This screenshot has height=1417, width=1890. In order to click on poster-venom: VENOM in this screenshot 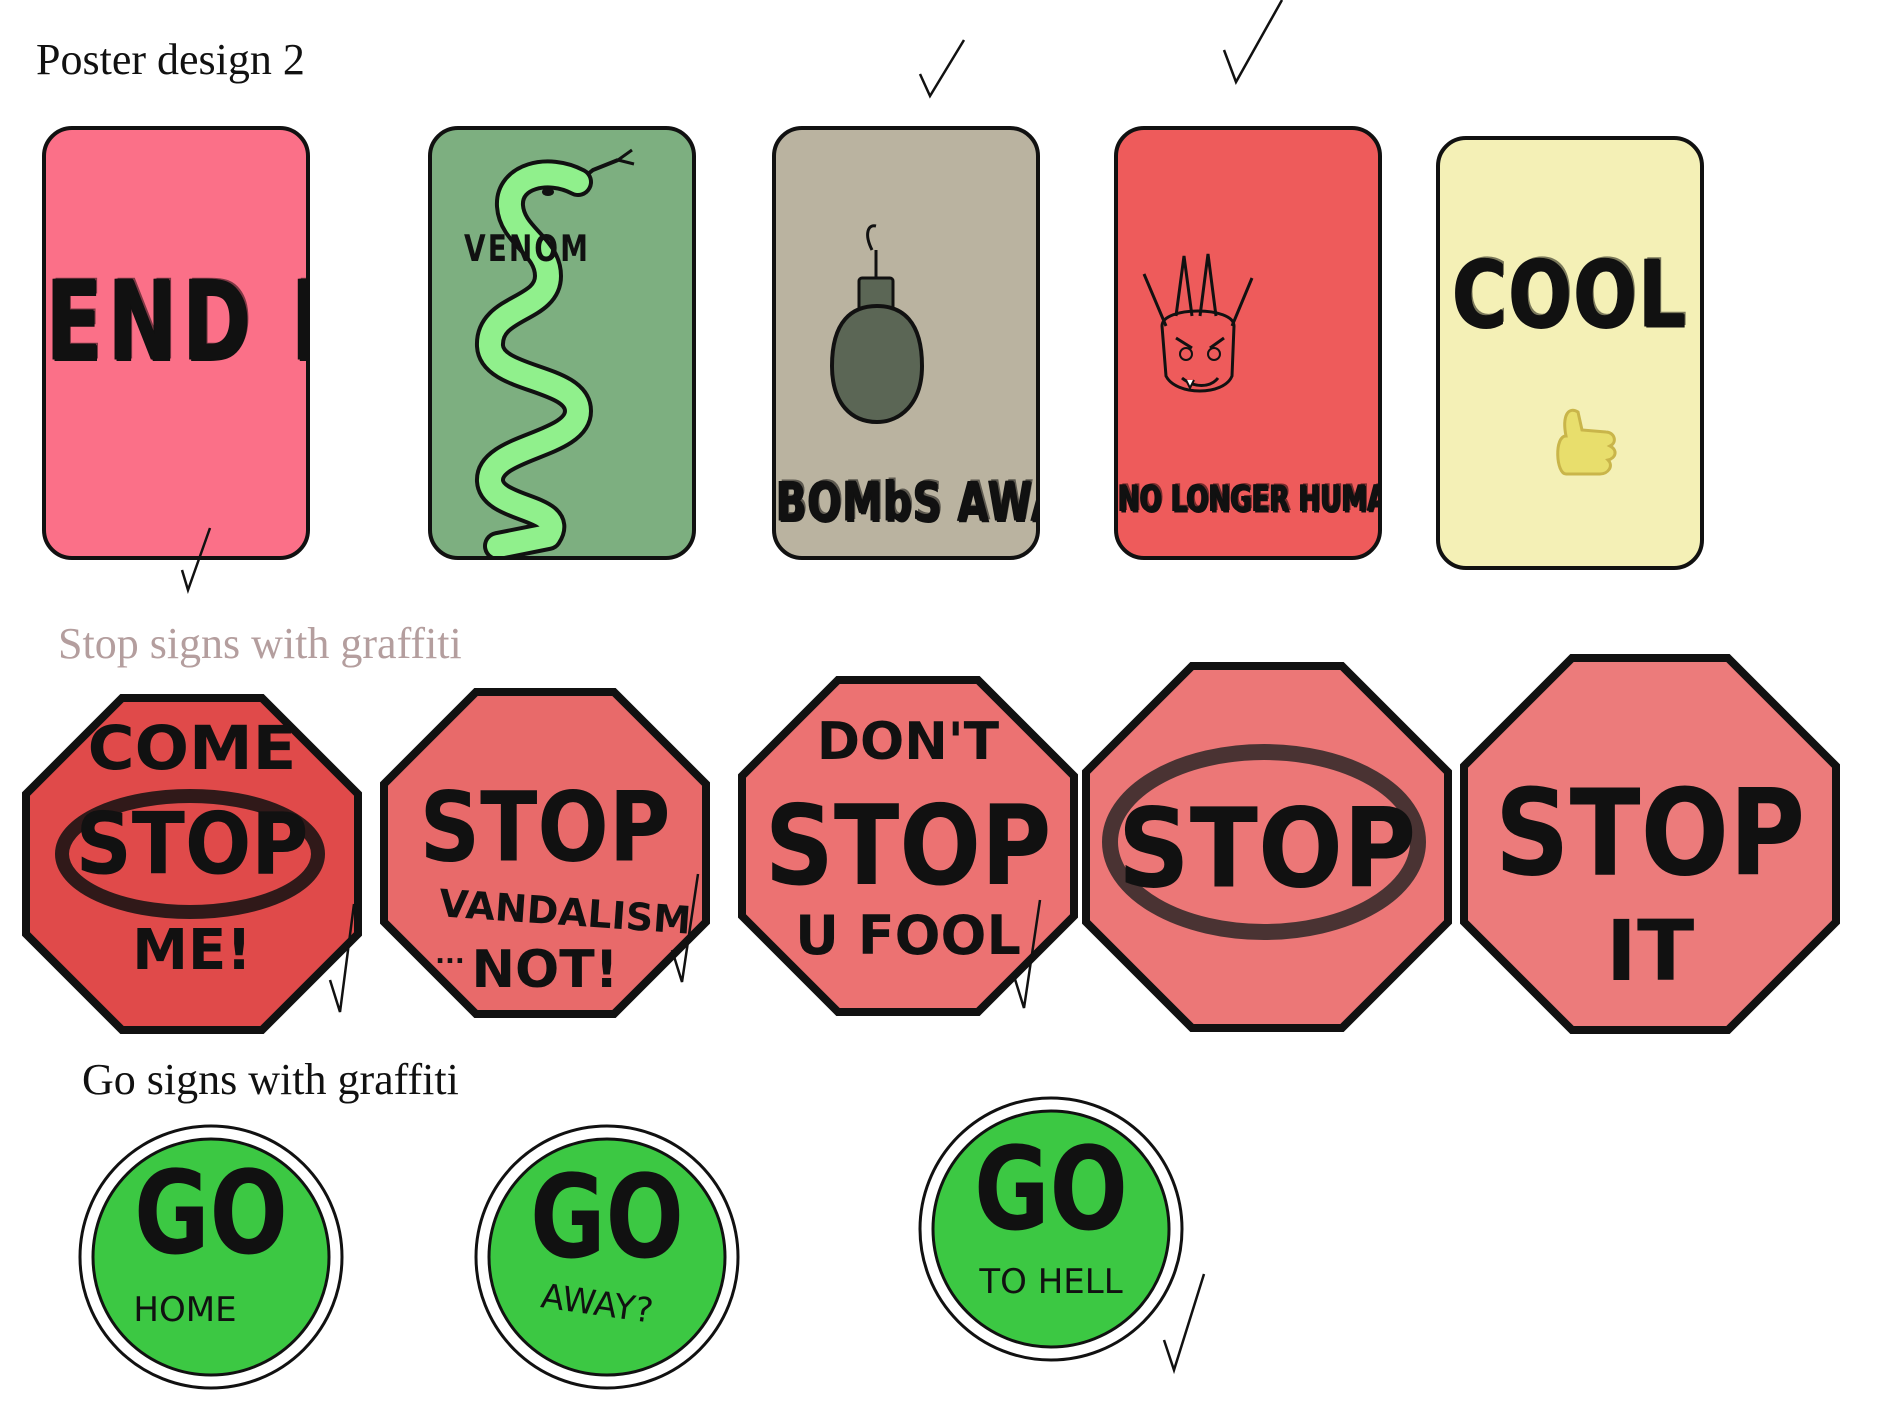, I will do `click(562, 343)`.